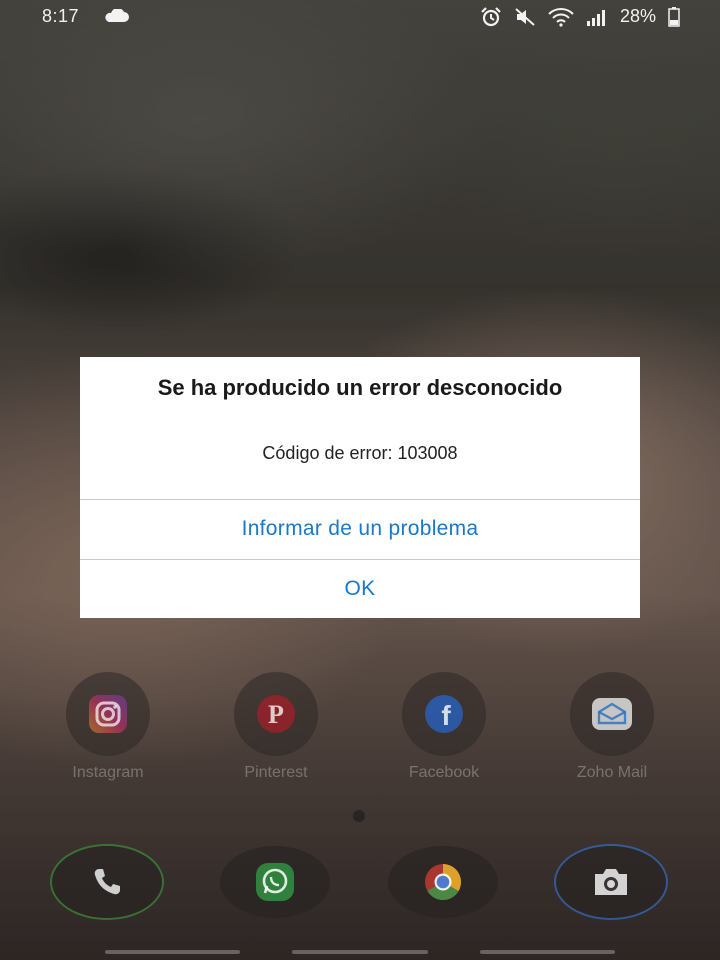  Describe the element at coordinates (360, 17) in the screenshot. I see `status-bar: 8:17 28%` at that location.